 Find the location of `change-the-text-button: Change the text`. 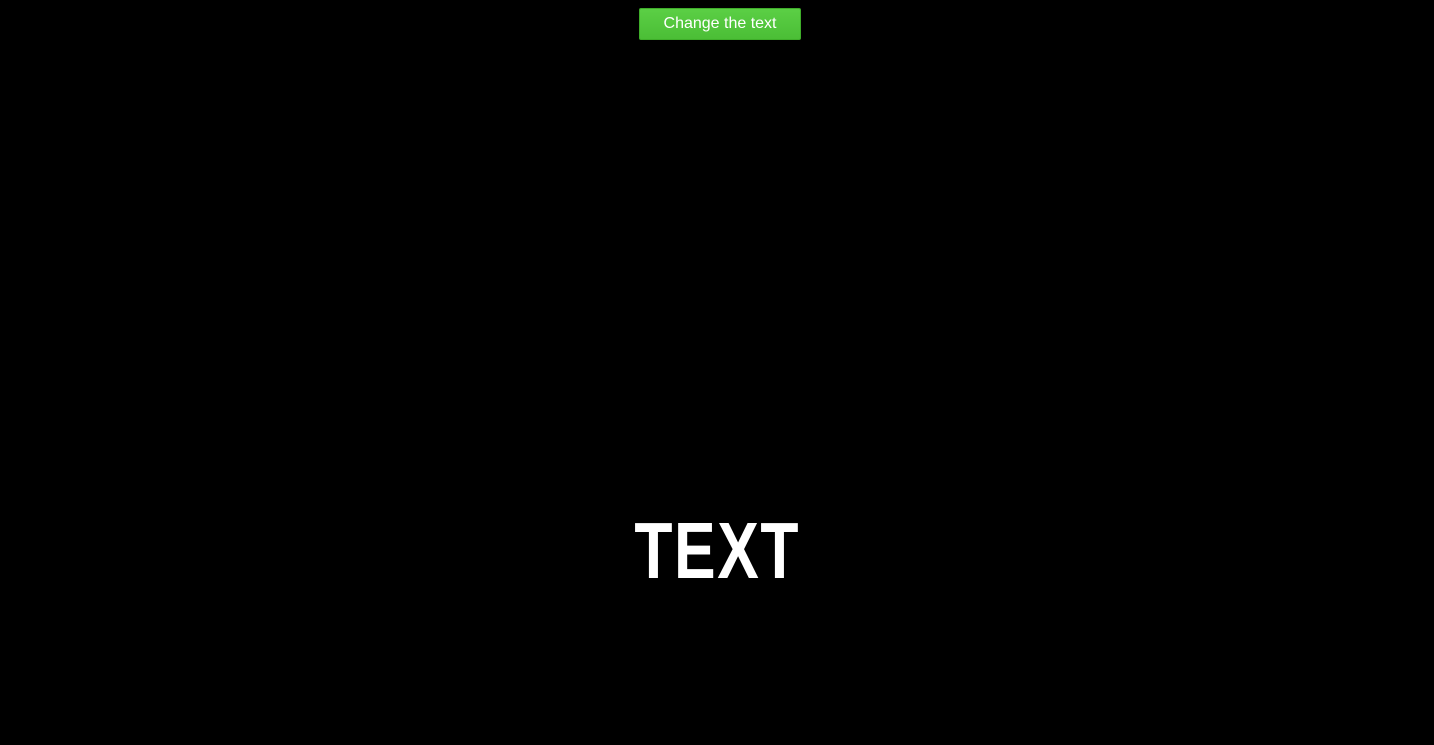

change-the-text-button: Change the text is located at coordinates (720, 24).